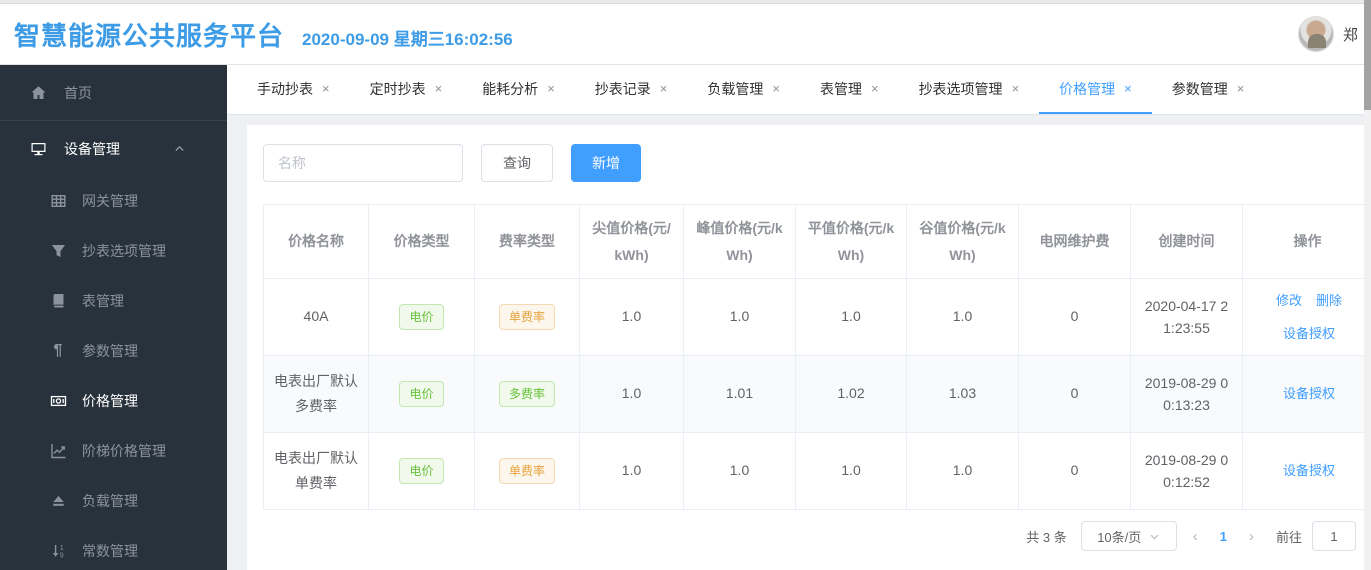 The height and width of the screenshot is (570, 1371). I want to click on scrollbar-thumb, so click(1367, 55).